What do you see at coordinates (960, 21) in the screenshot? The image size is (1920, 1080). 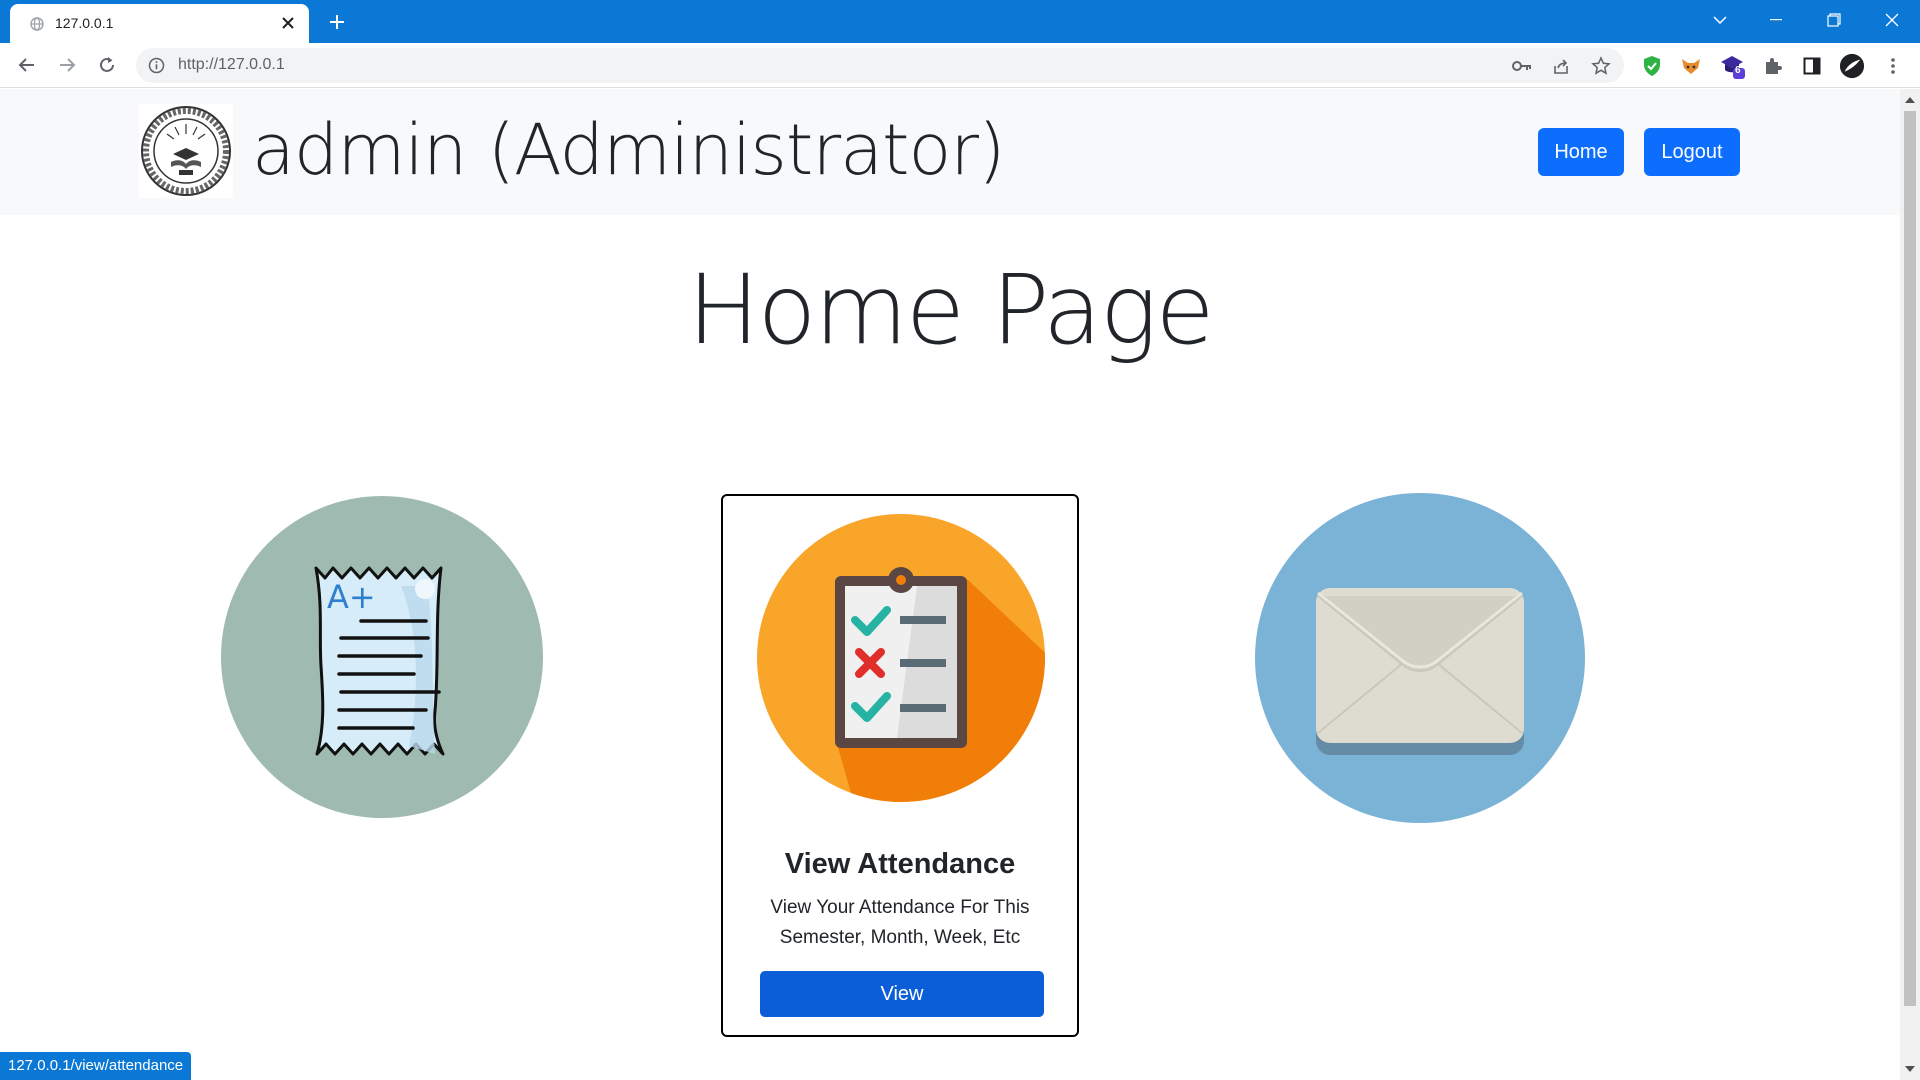 I see `browser-tab-strip: 127.0.0.1` at bounding box center [960, 21].